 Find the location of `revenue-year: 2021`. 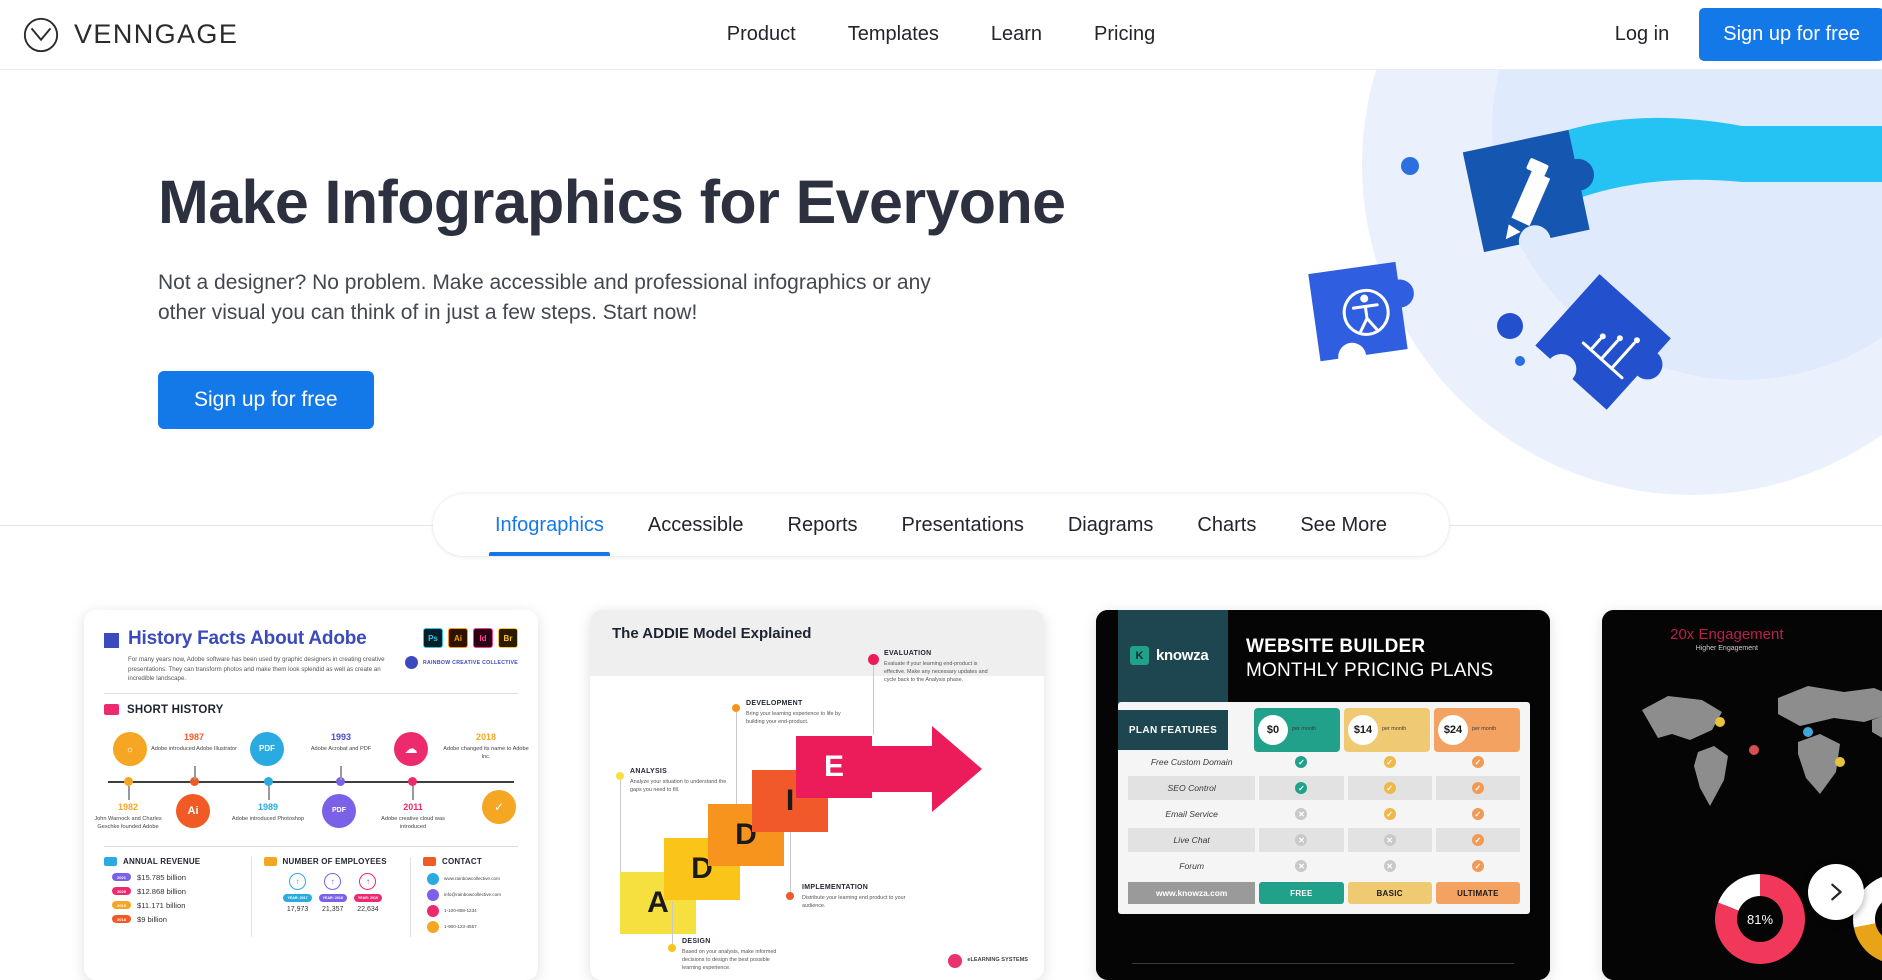

revenue-year: 2021 is located at coordinates (121, 877).